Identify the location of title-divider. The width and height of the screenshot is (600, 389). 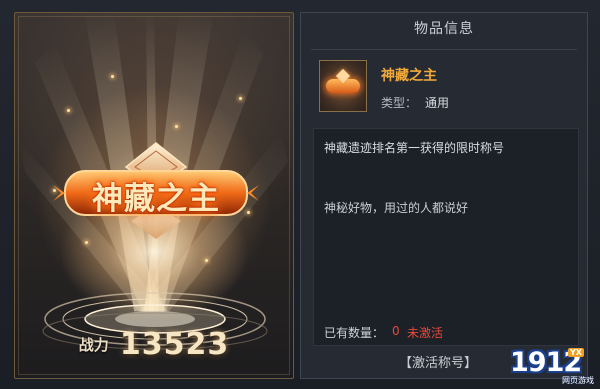
(444, 49).